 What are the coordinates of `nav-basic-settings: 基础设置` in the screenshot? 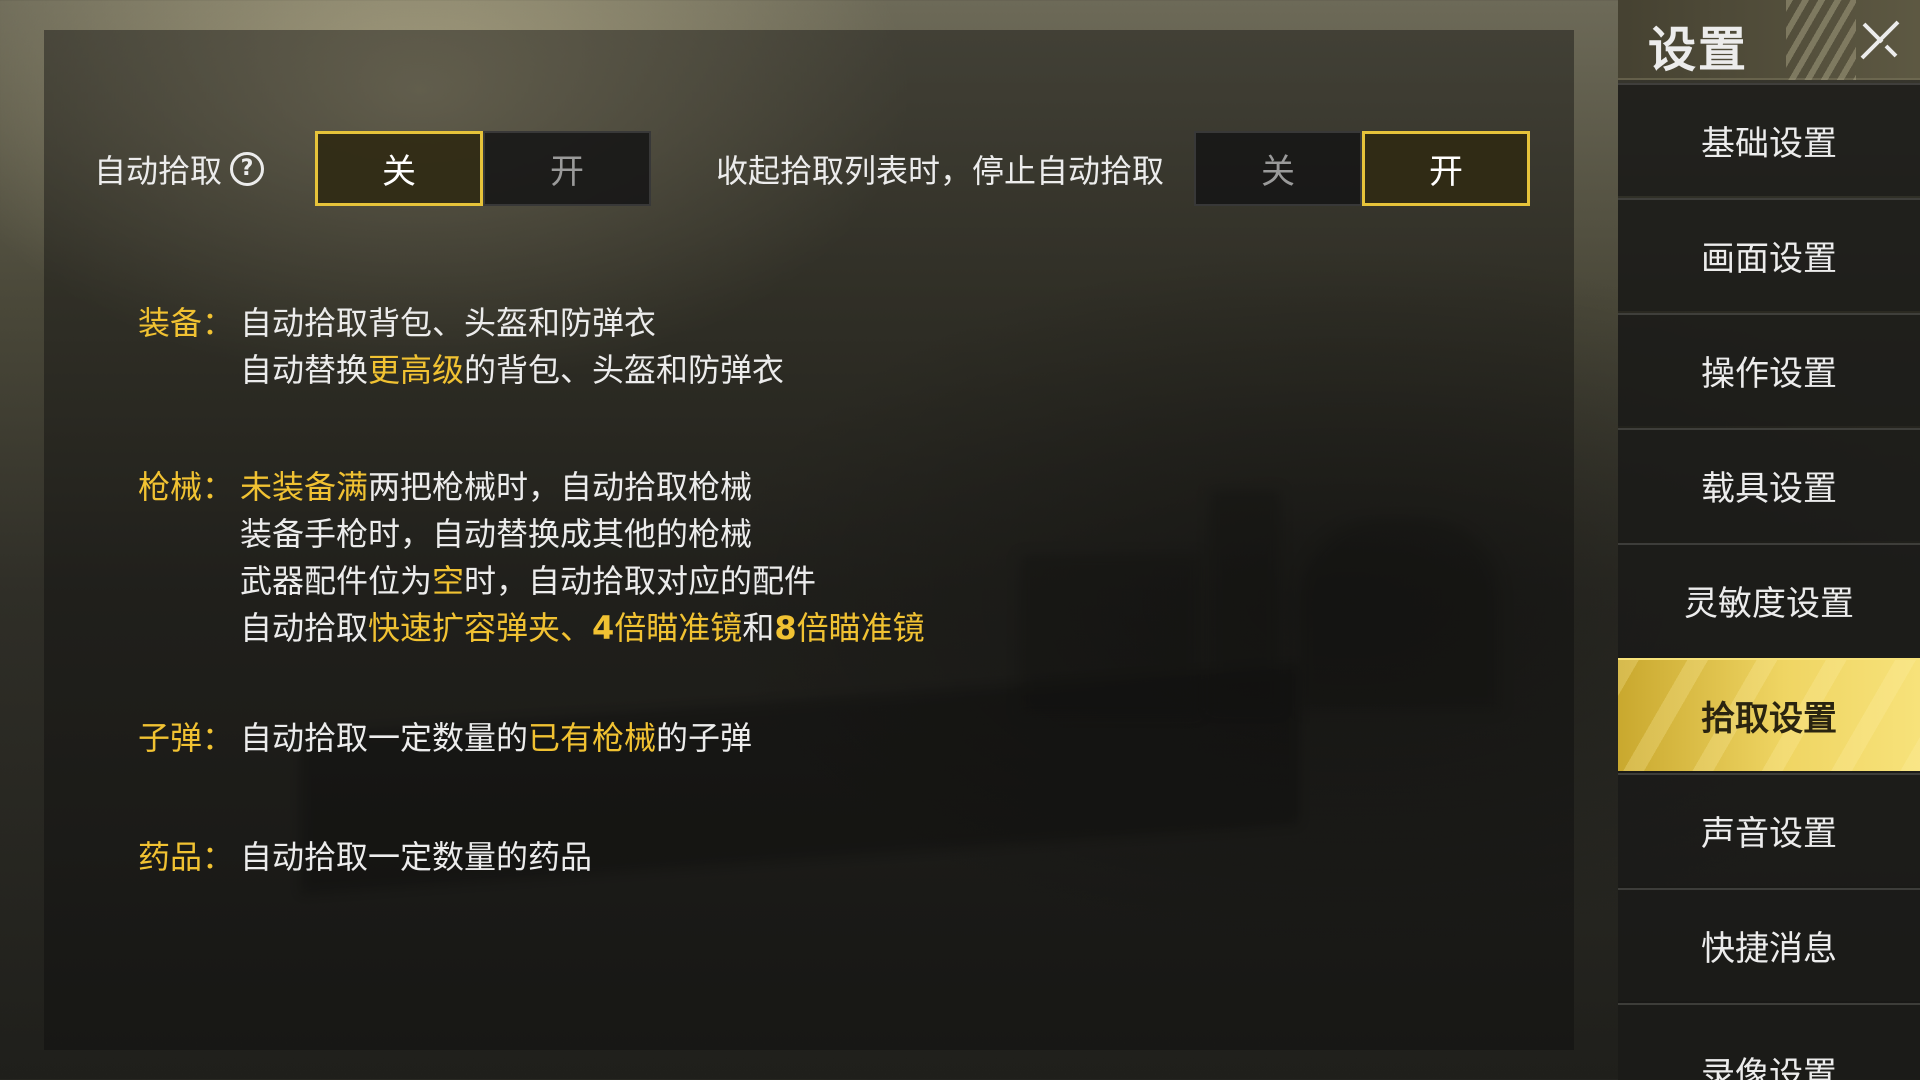 It's located at (1769, 139).